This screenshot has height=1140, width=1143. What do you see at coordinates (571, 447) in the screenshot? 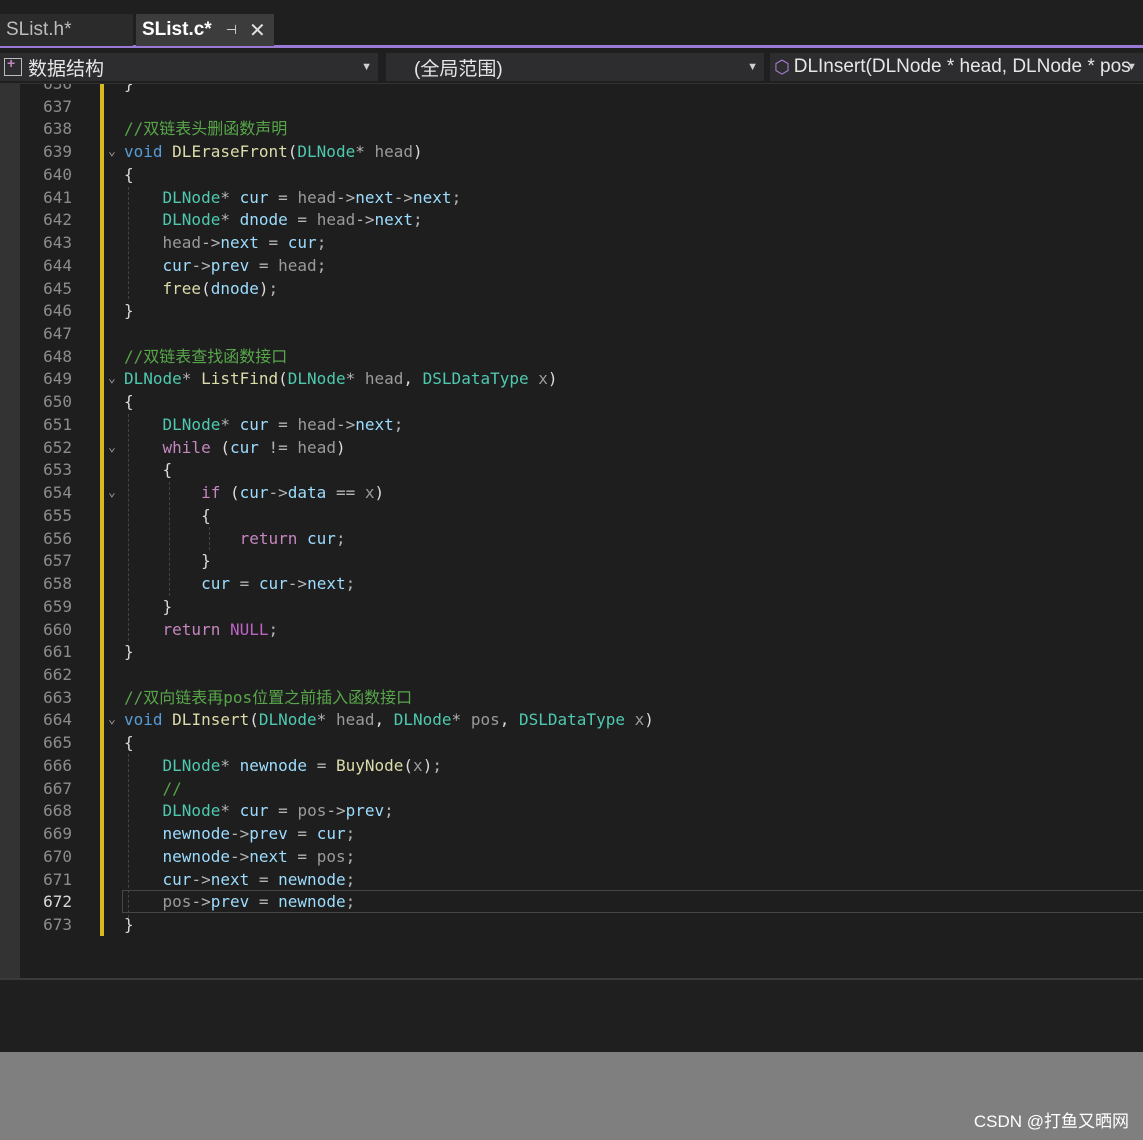
I see `code-line: 652 ⌄ while (cur != head)` at bounding box center [571, 447].